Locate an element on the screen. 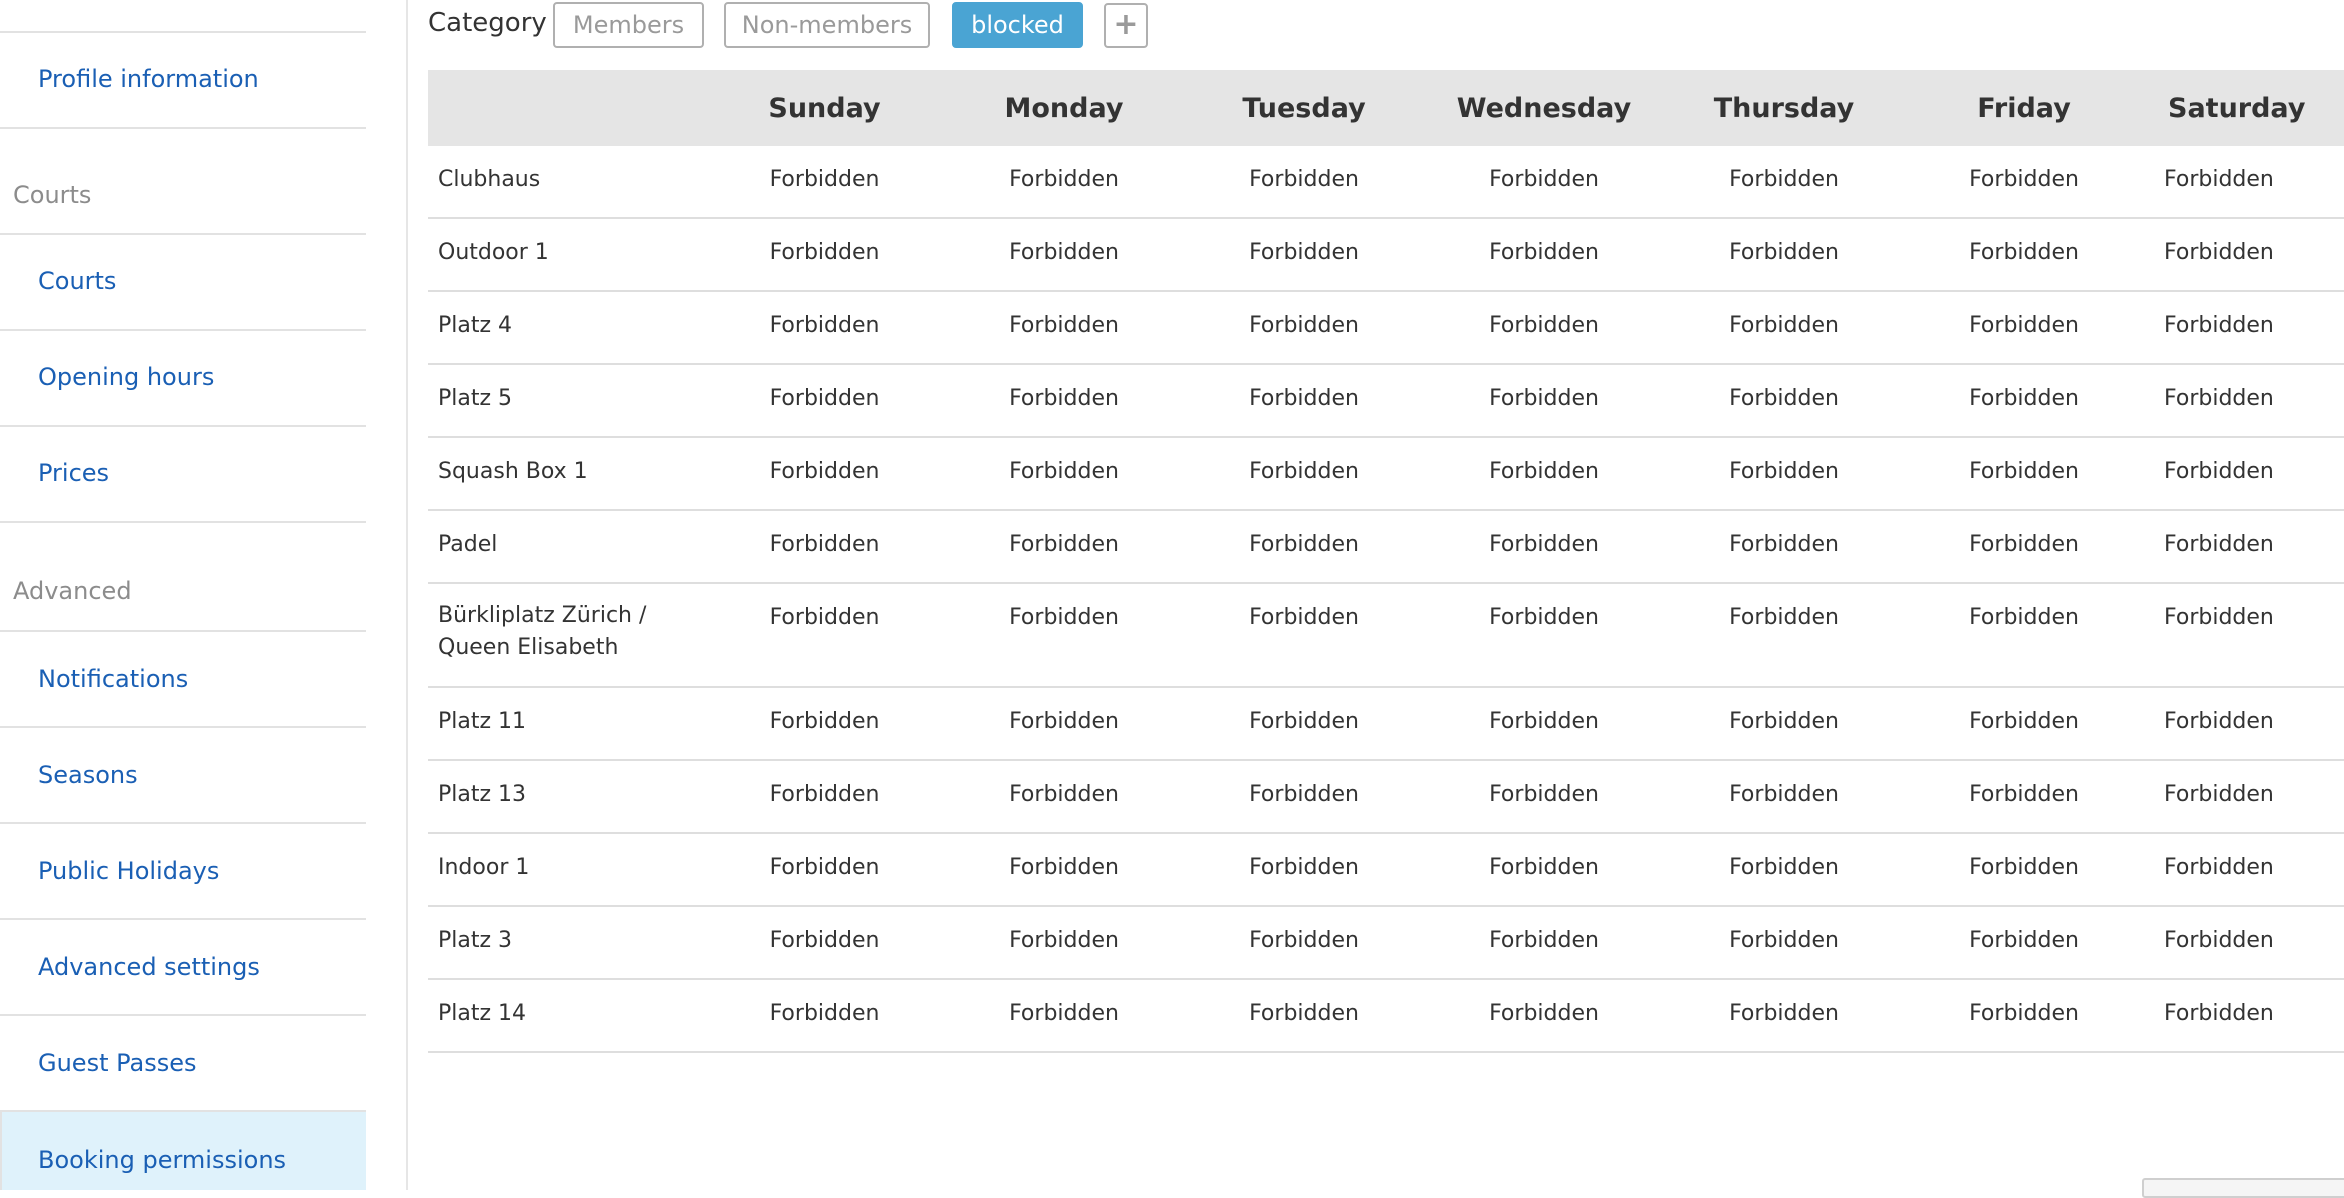 The width and height of the screenshot is (2344, 1198). scrollbar-handle is located at coordinates (2243, 1188).